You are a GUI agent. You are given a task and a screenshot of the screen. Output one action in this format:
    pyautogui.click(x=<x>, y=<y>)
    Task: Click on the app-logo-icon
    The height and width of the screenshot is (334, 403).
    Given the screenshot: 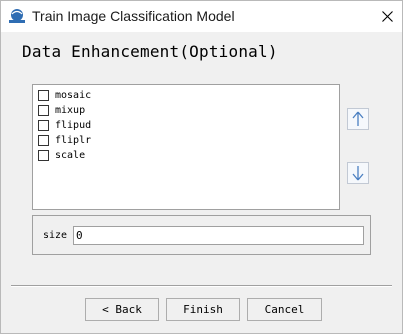 What is the action you would take?
    pyautogui.click(x=17, y=17)
    